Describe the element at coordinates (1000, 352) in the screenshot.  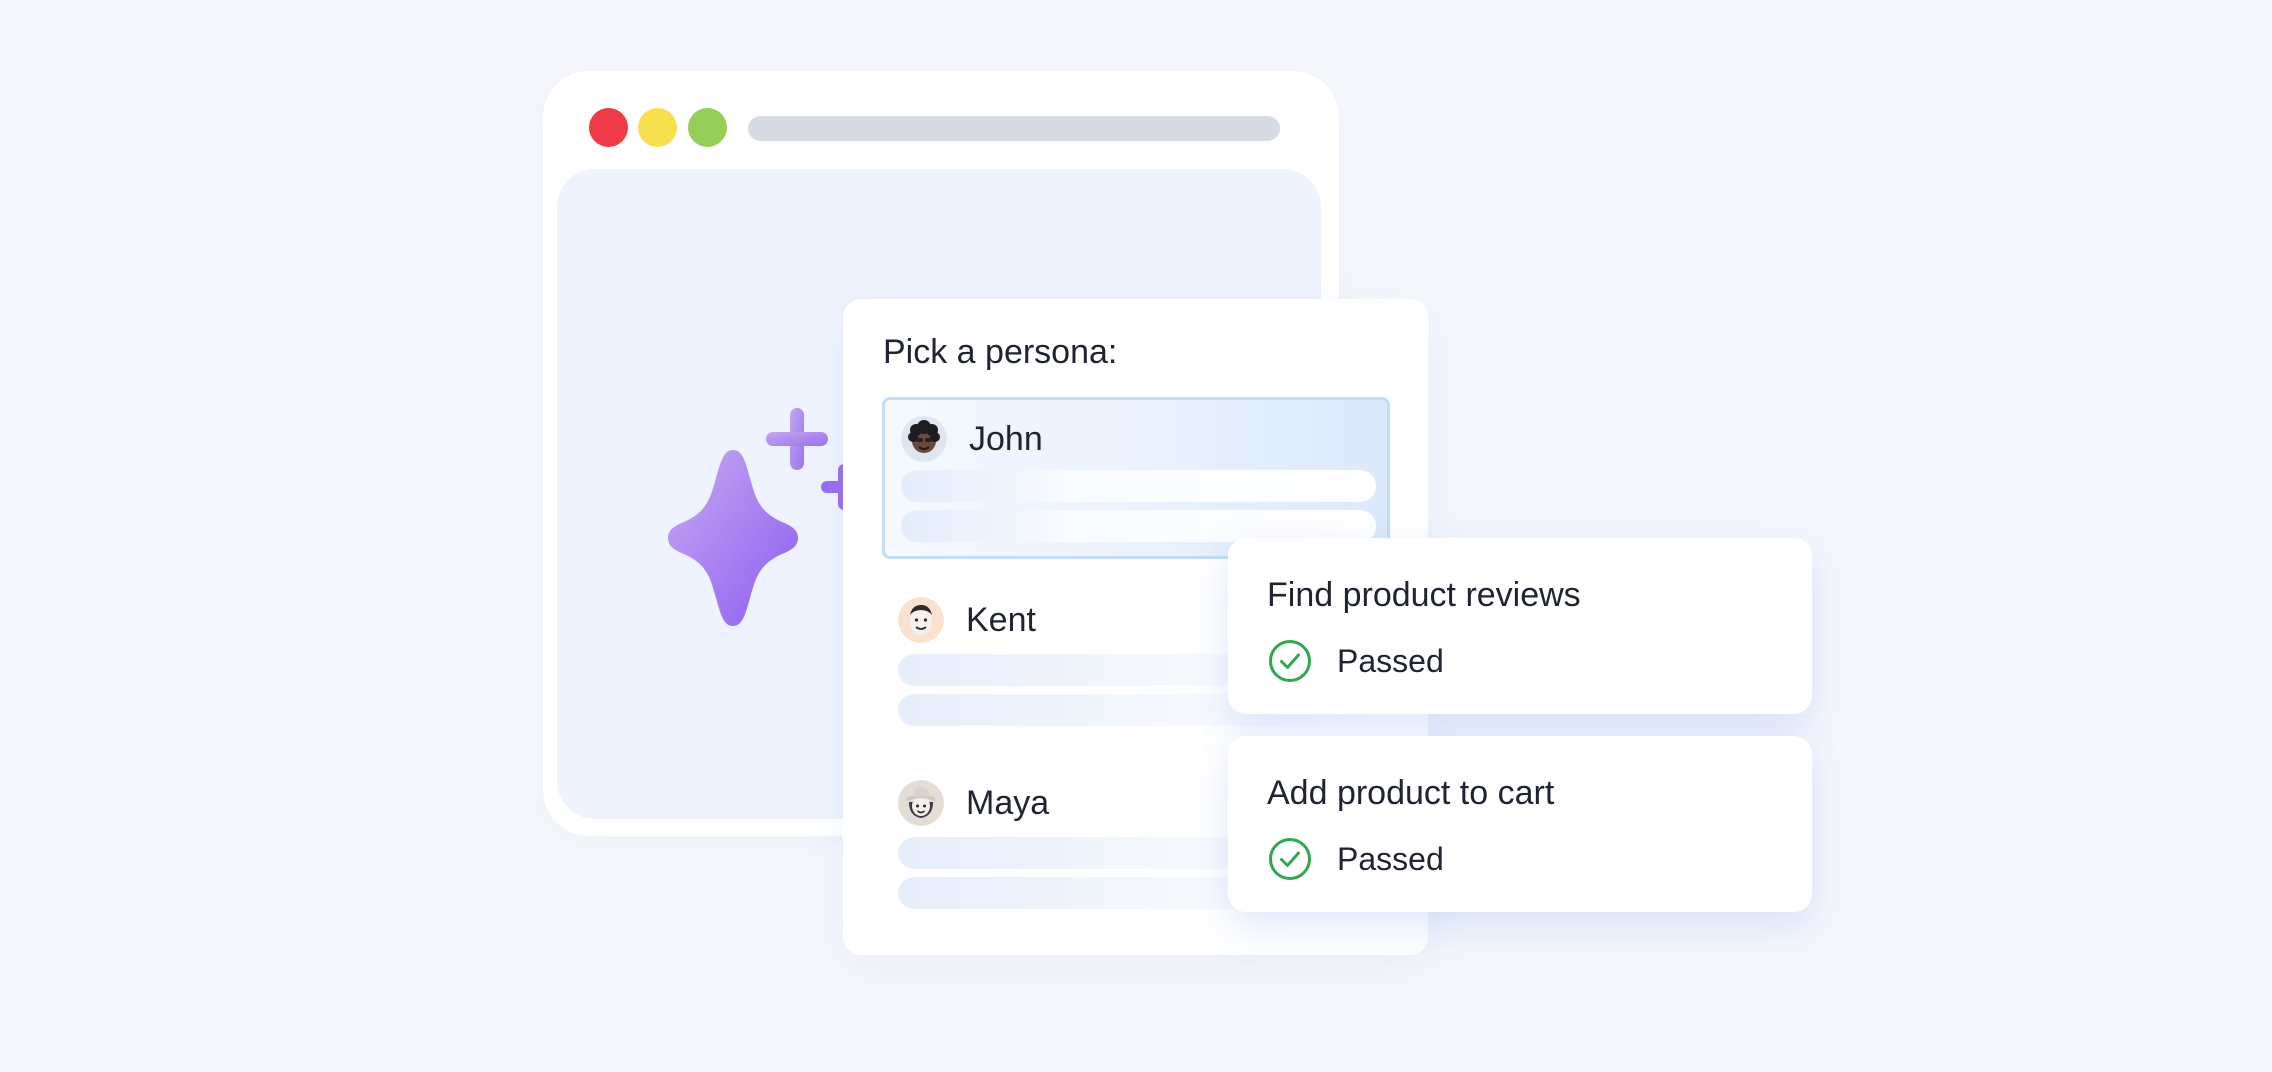
I see `persona-picker-title: Pick a persona:` at that location.